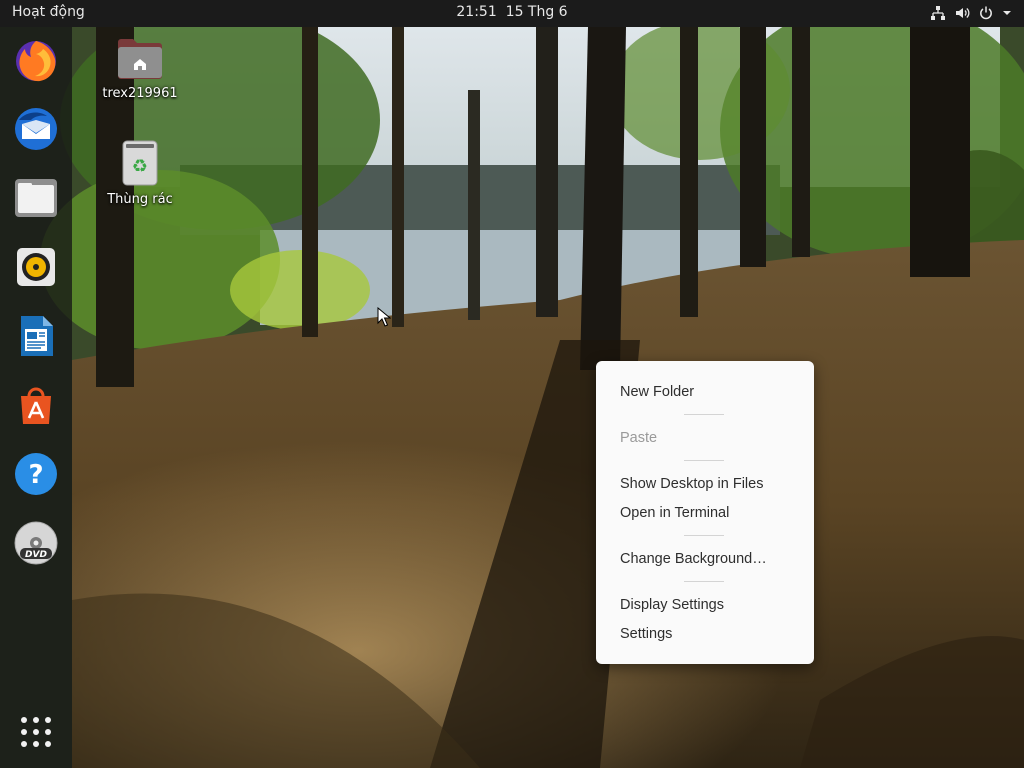 Image resolution: width=1024 pixels, height=768 pixels. I want to click on svg-text: DVD, so click(36, 555).